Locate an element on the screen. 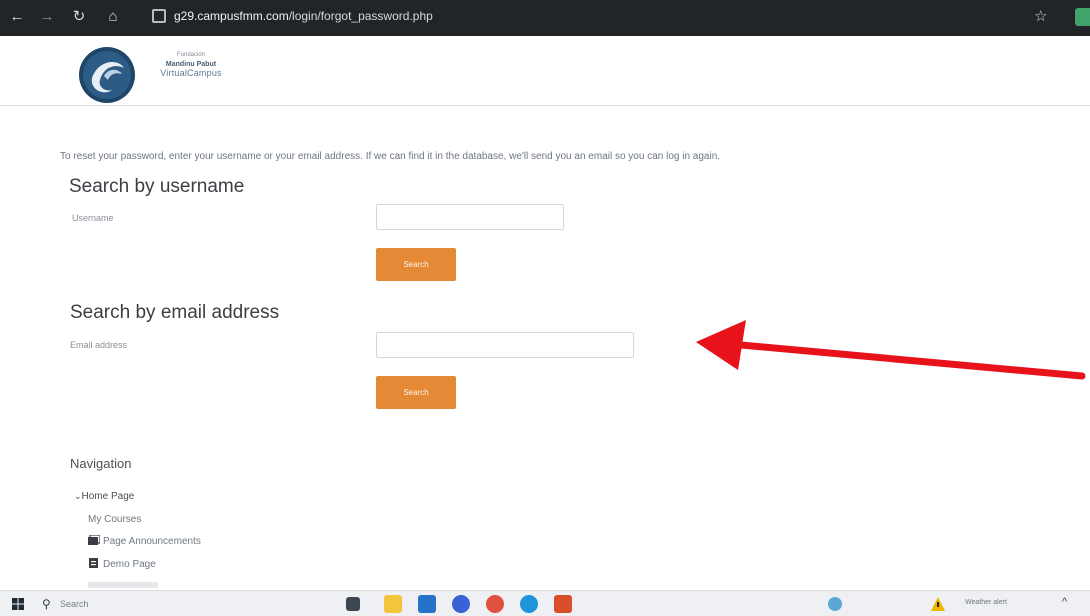  arrow-shaft is located at coordinates (906, 360).